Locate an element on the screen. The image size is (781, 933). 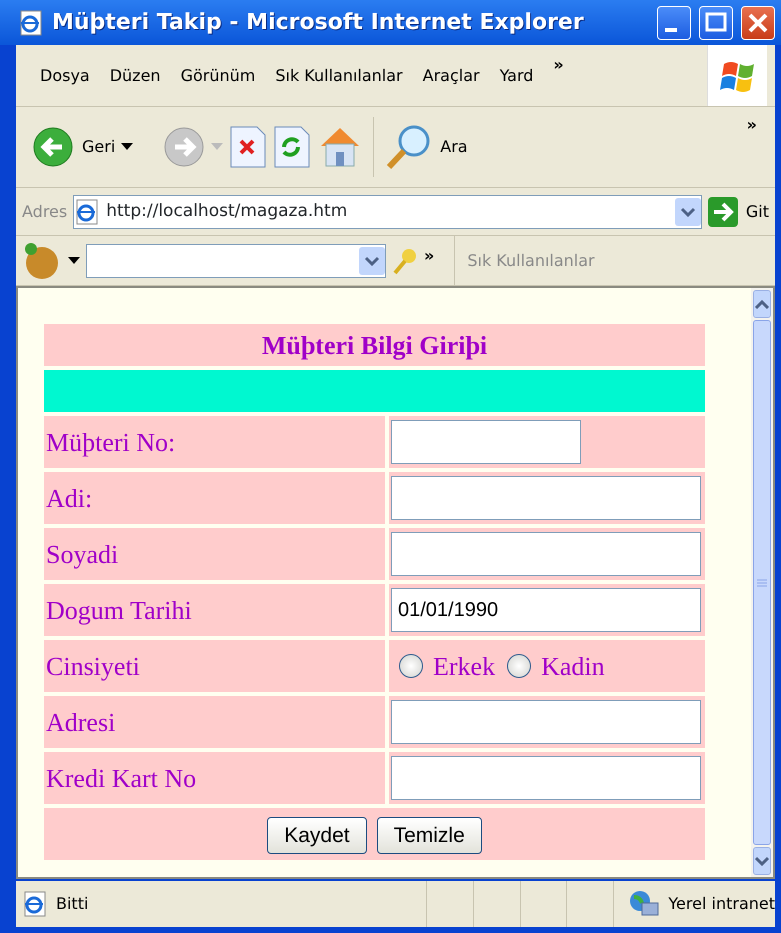
form-button: Temizle is located at coordinates (429, 835).